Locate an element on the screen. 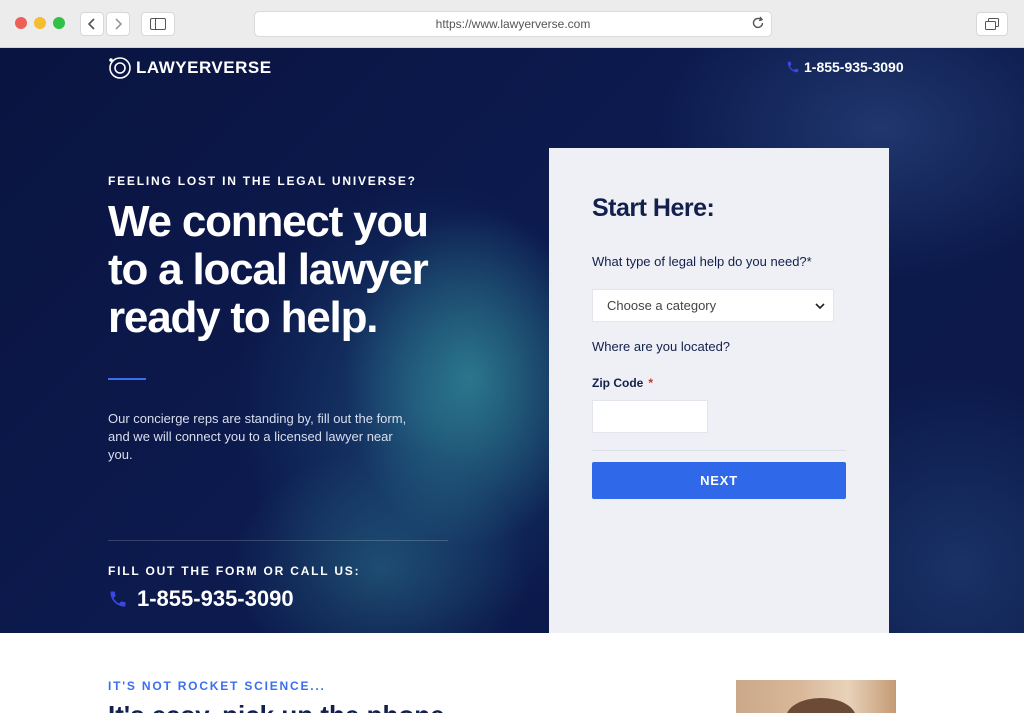  sidebar-toggle-button is located at coordinates (158, 24).